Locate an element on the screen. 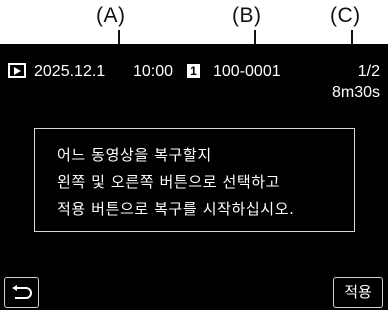 This screenshot has width=388, height=310. return-arrow-icon is located at coordinates (21, 291).